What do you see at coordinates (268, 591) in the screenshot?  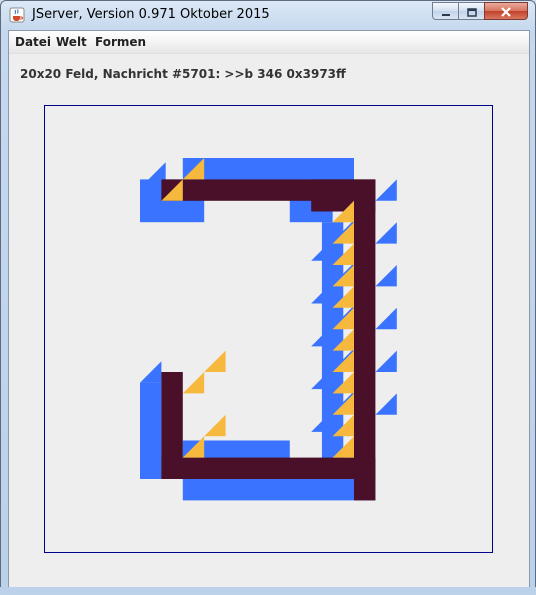 I see `window-bottom-edge` at bounding box center [268, 591].